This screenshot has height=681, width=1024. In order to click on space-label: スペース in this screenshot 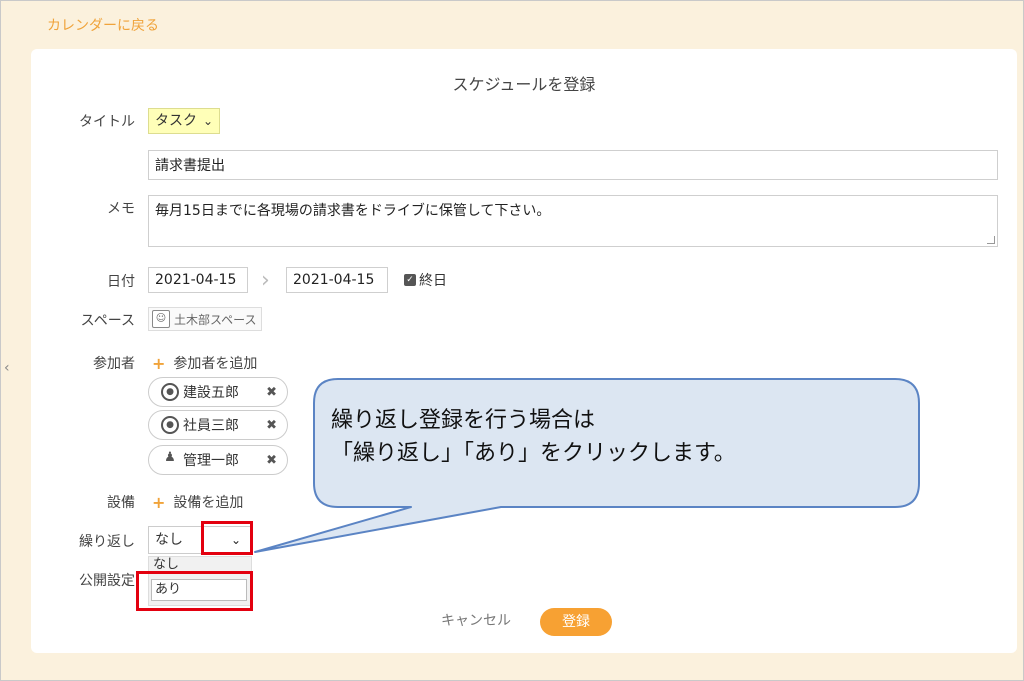, I will do `click(107, 321)`.